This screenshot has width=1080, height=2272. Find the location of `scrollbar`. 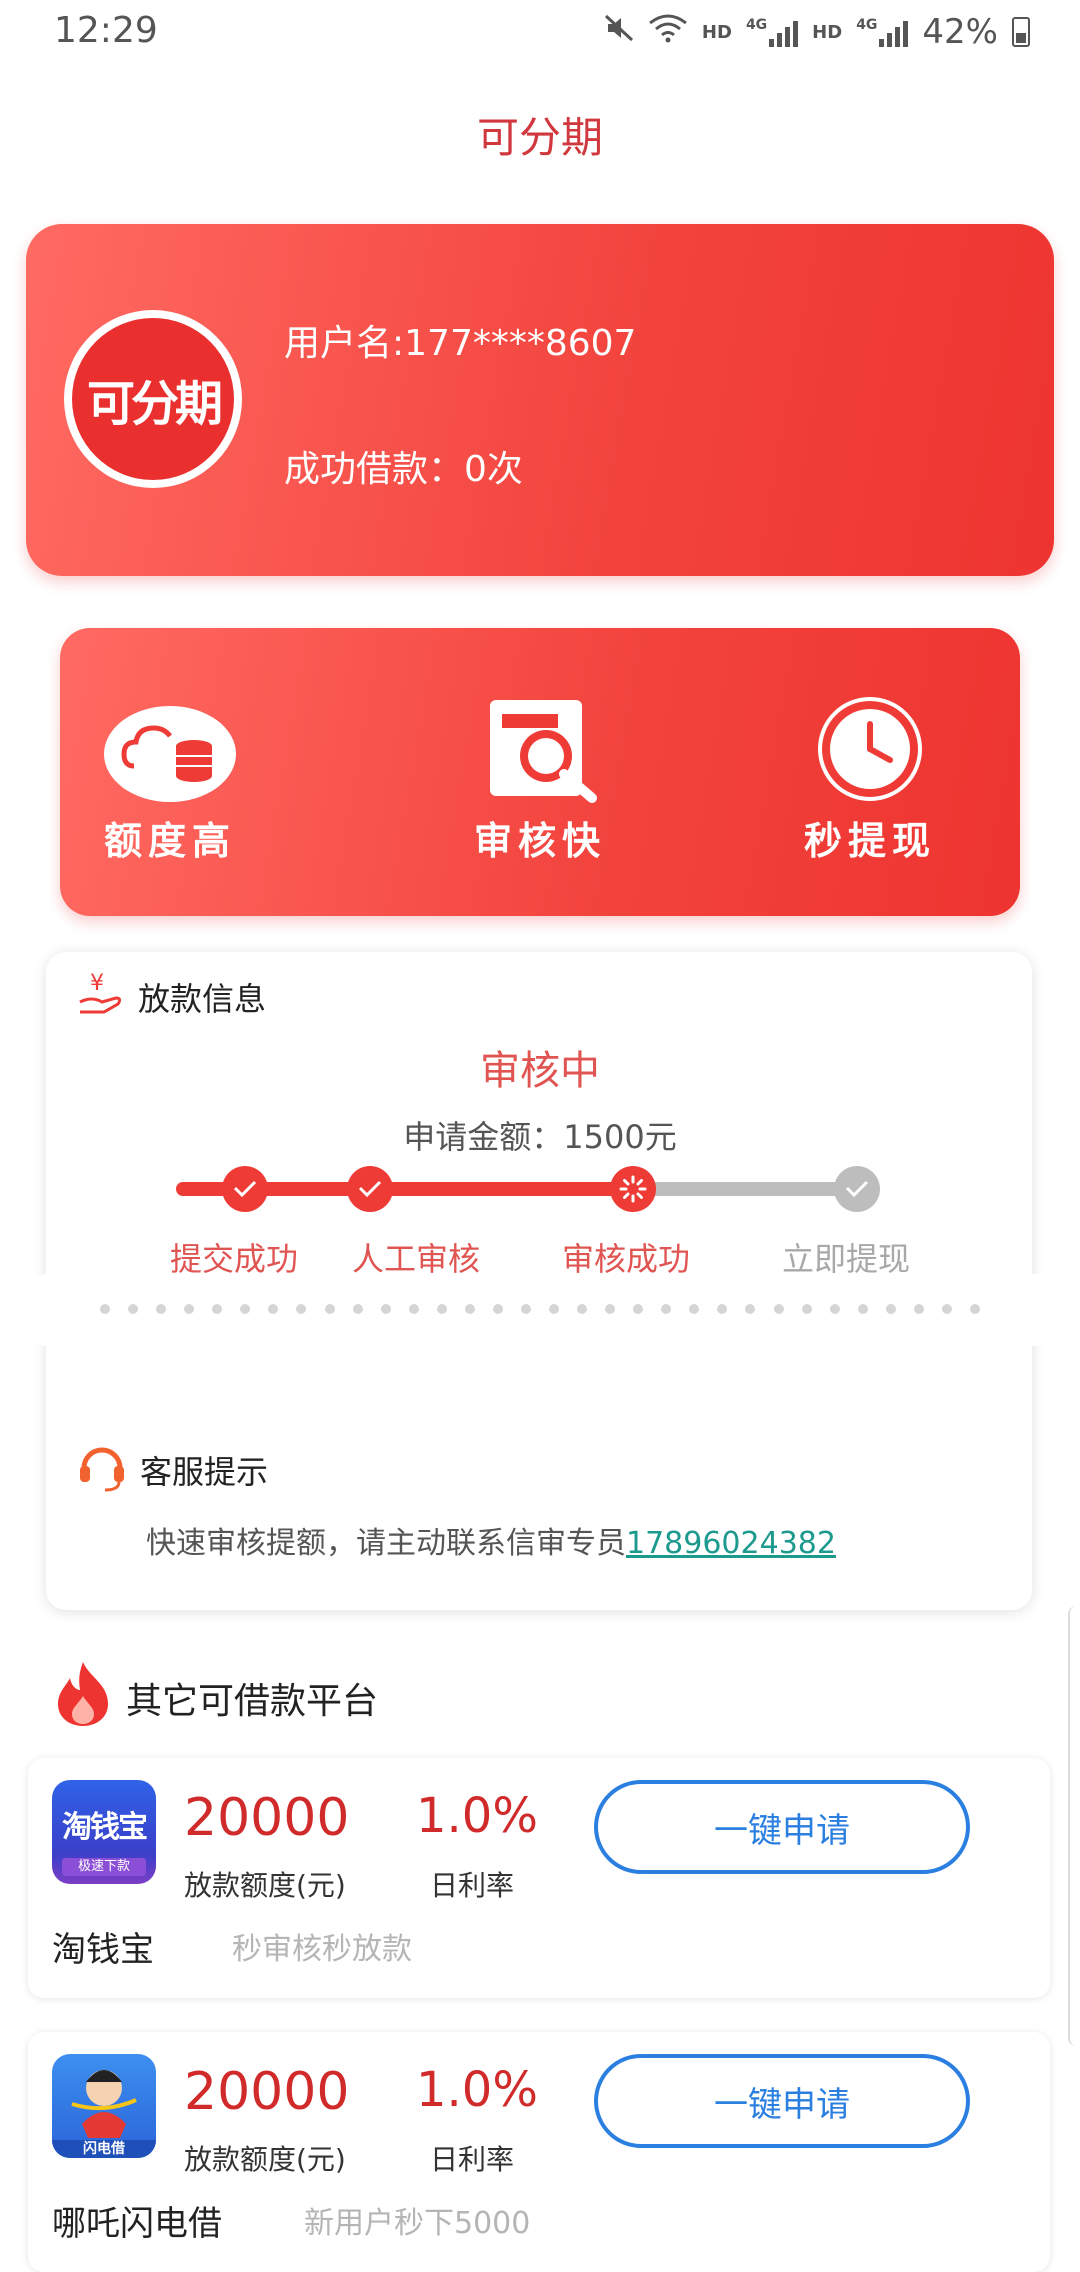

scrollbar is located at coordinates (1074, 1826).